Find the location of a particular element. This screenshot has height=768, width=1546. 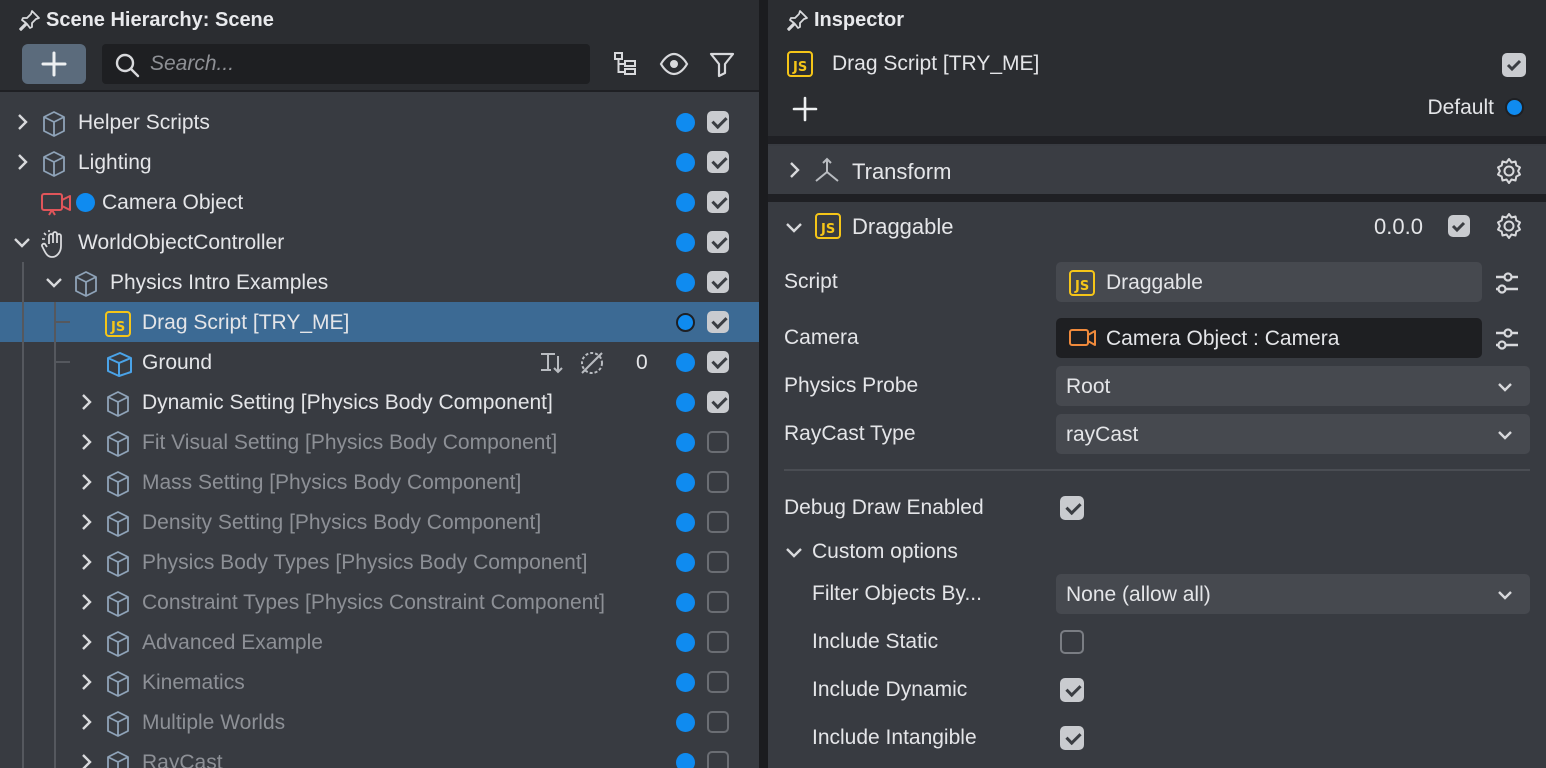

tree-row: Helper Scripts is located at coordinates (379, 122).